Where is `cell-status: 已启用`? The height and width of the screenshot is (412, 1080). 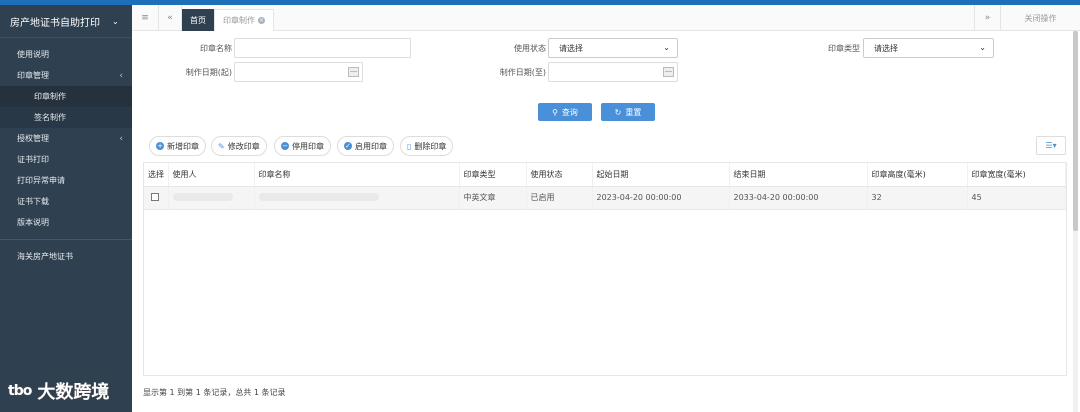 cell-status: 已启用 is located at coordinates (559, 198).